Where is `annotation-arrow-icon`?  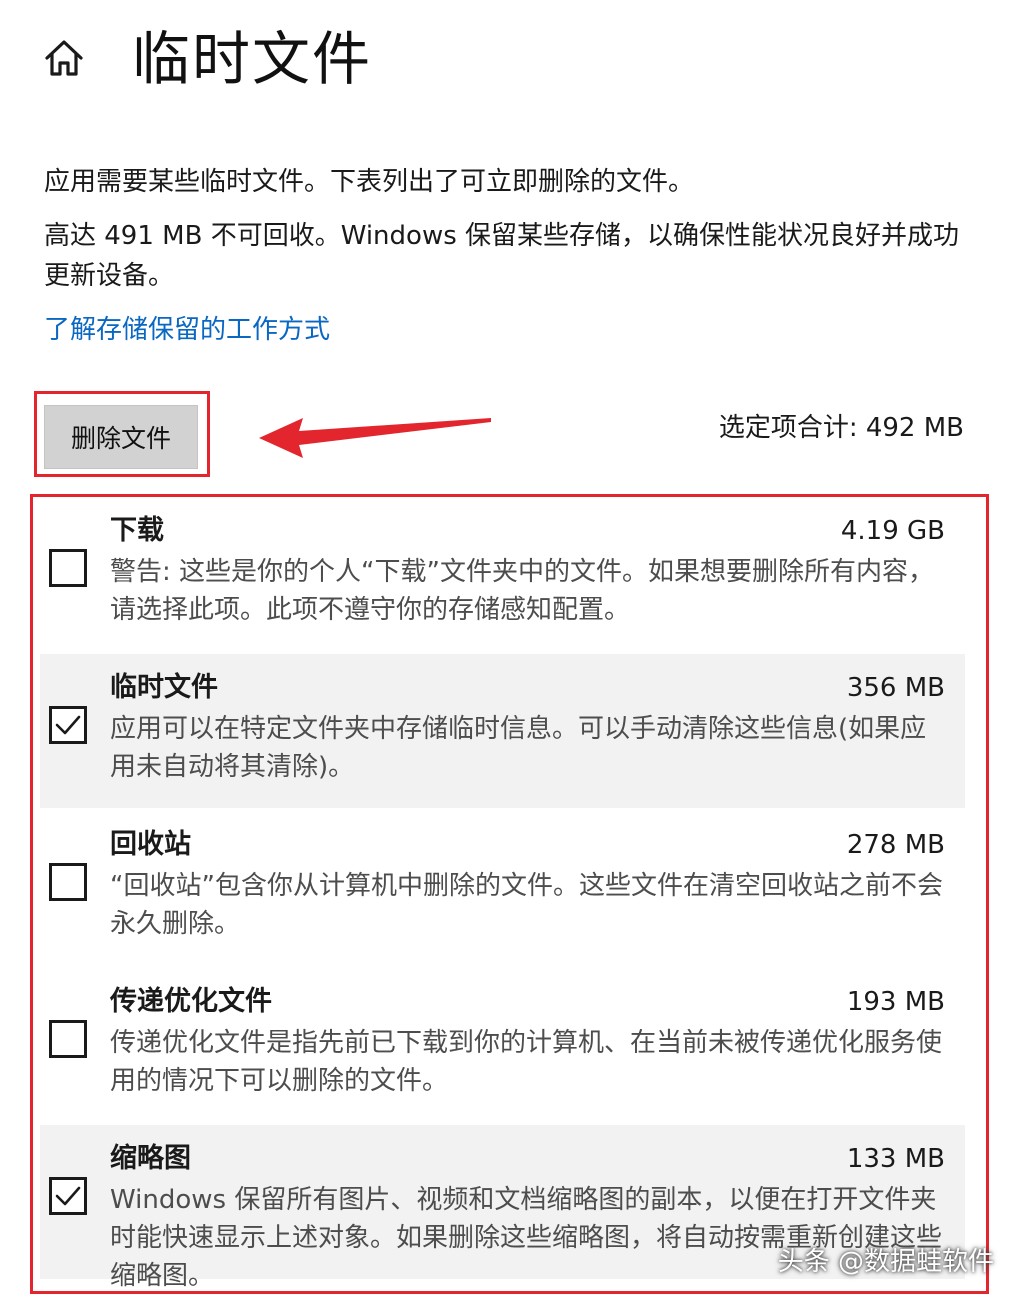
annotation-arrow-icon is located at coordinates (375, 438).